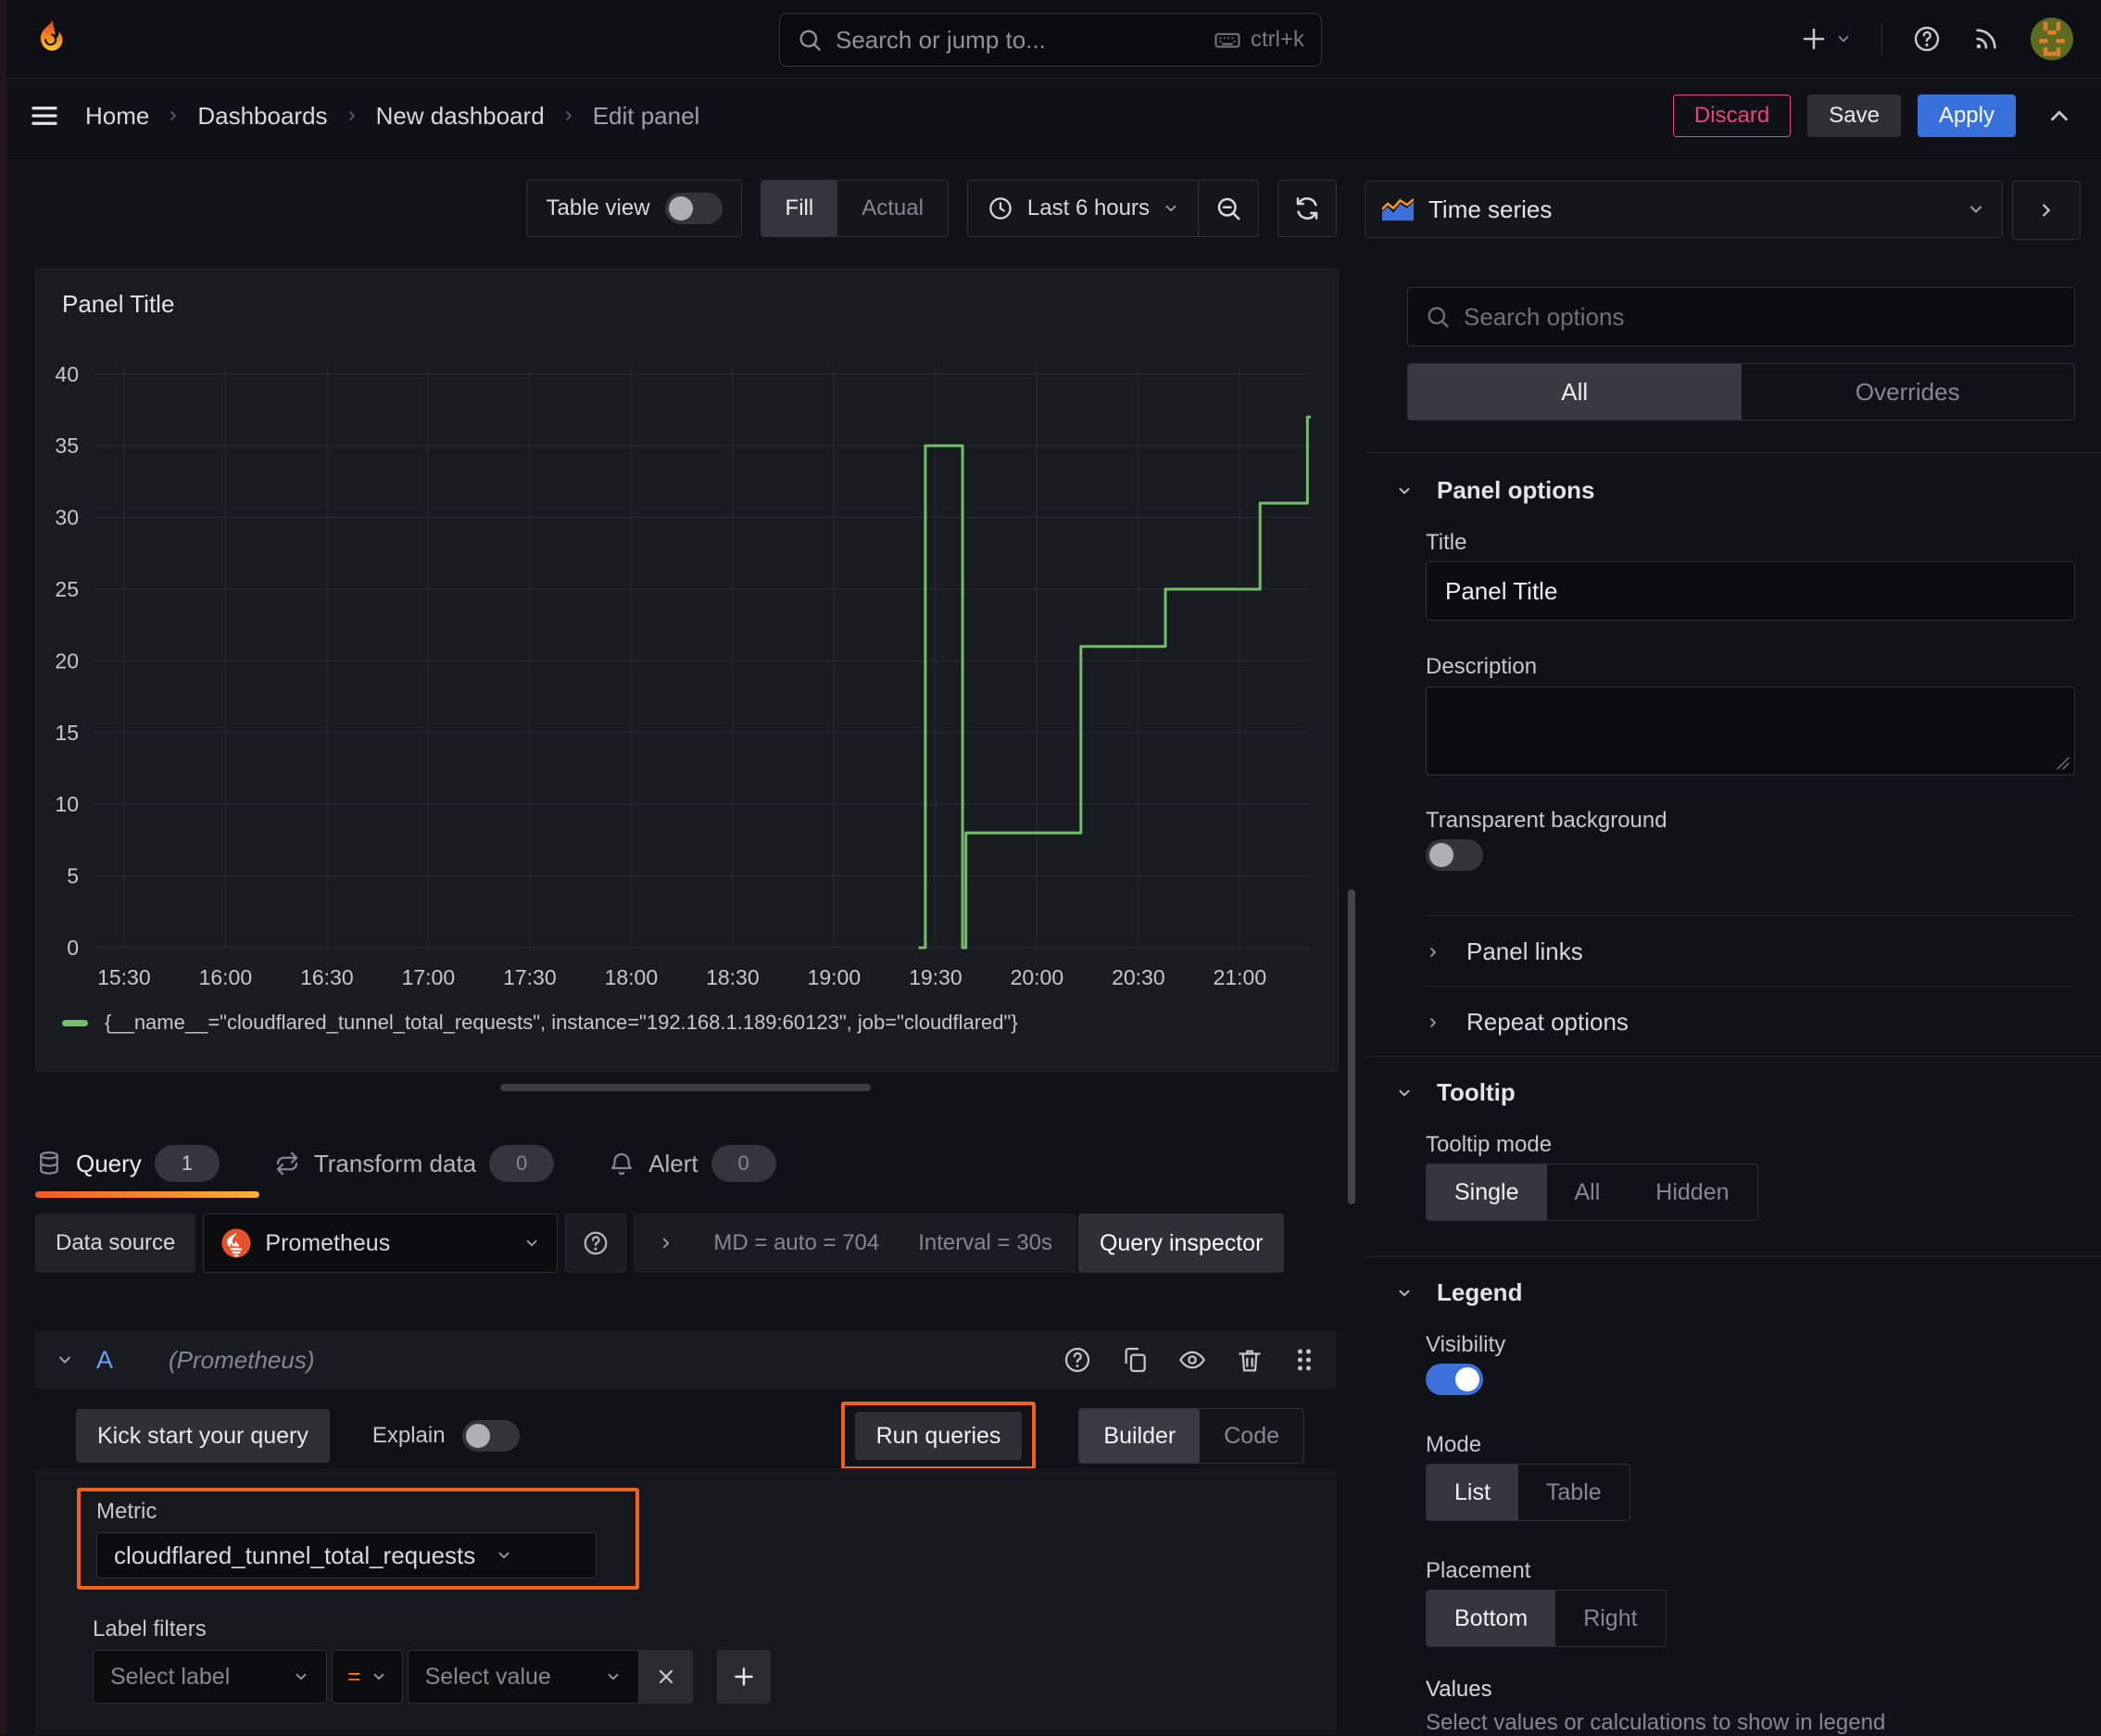 This screenshot has height=1736, width=2101. Describe the element at coordinates (1454, 1379) in the screenshot. I see `legend-visibility-toggle` at that location.